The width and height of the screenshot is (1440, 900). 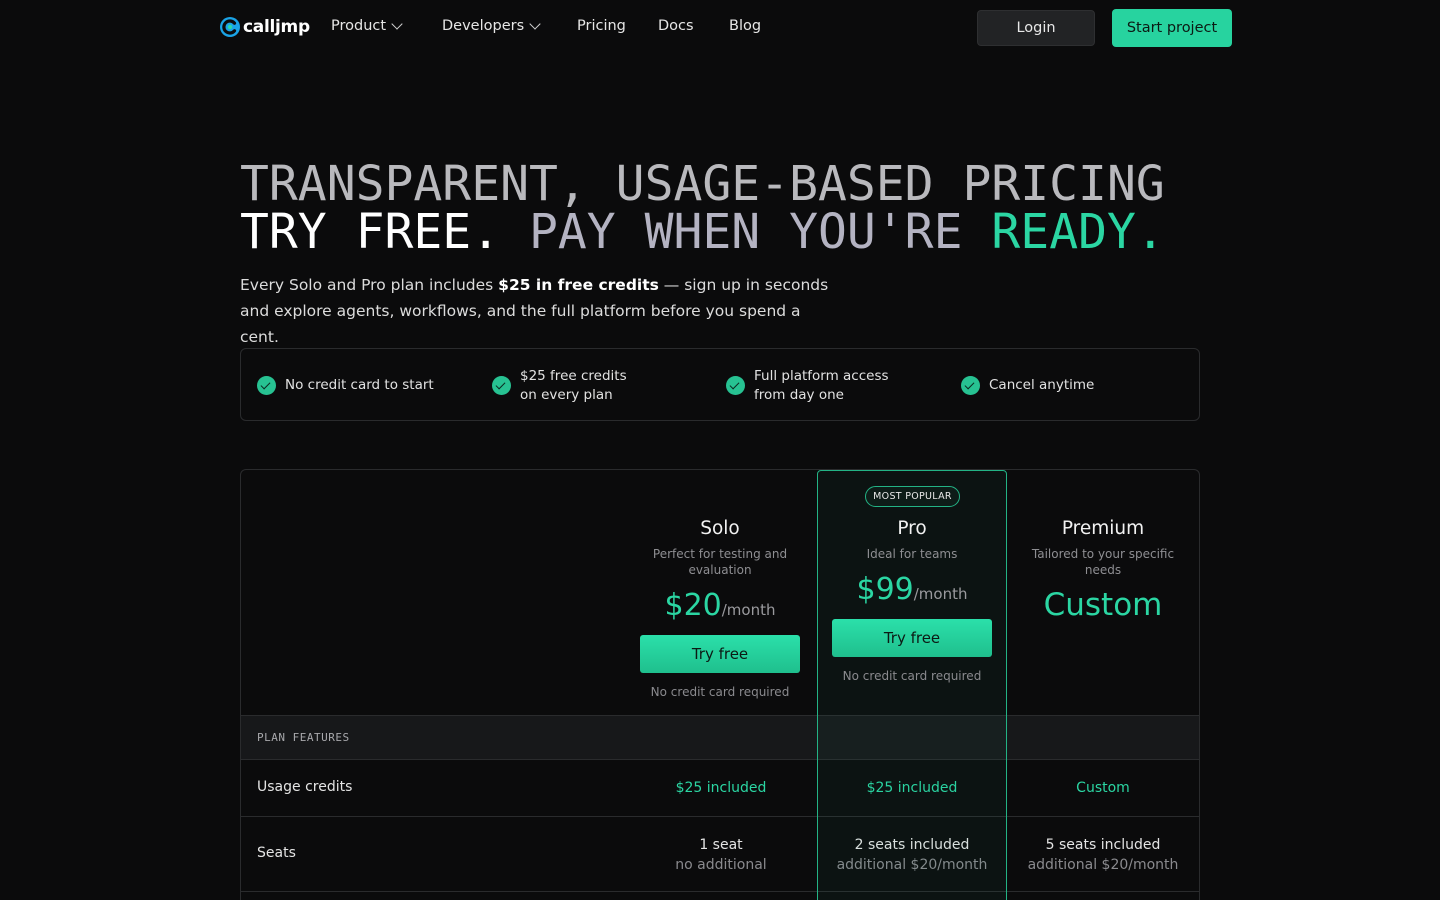 What do you see at coordinates (721, 865) in the screenshot?
I see `cell-sub: no additional` at bounding box center [721, 865].